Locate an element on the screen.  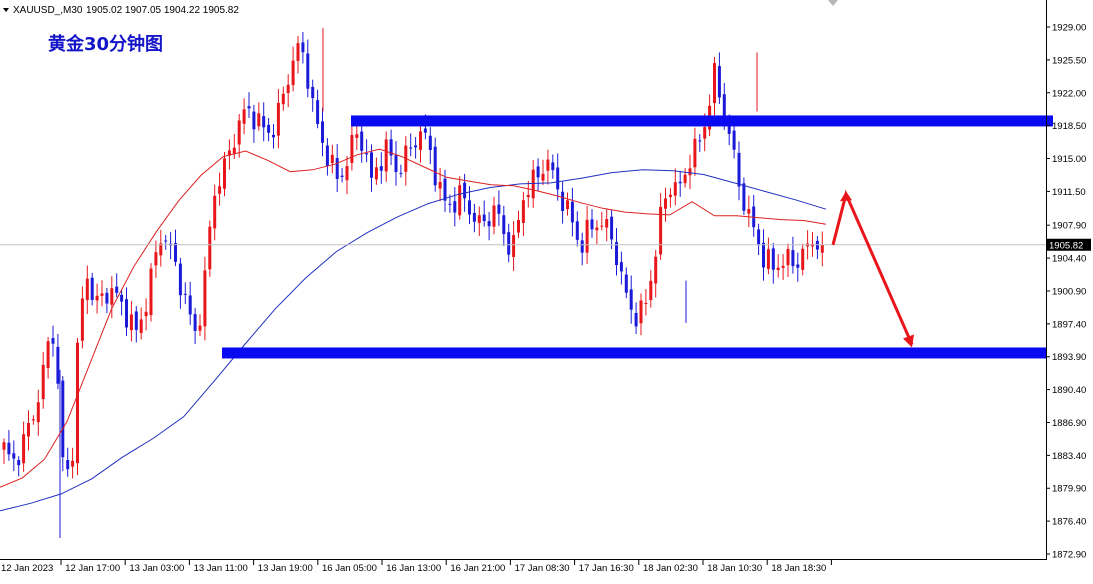
current-price-marker: 1905.82 is located at coordinates (1069, 244).